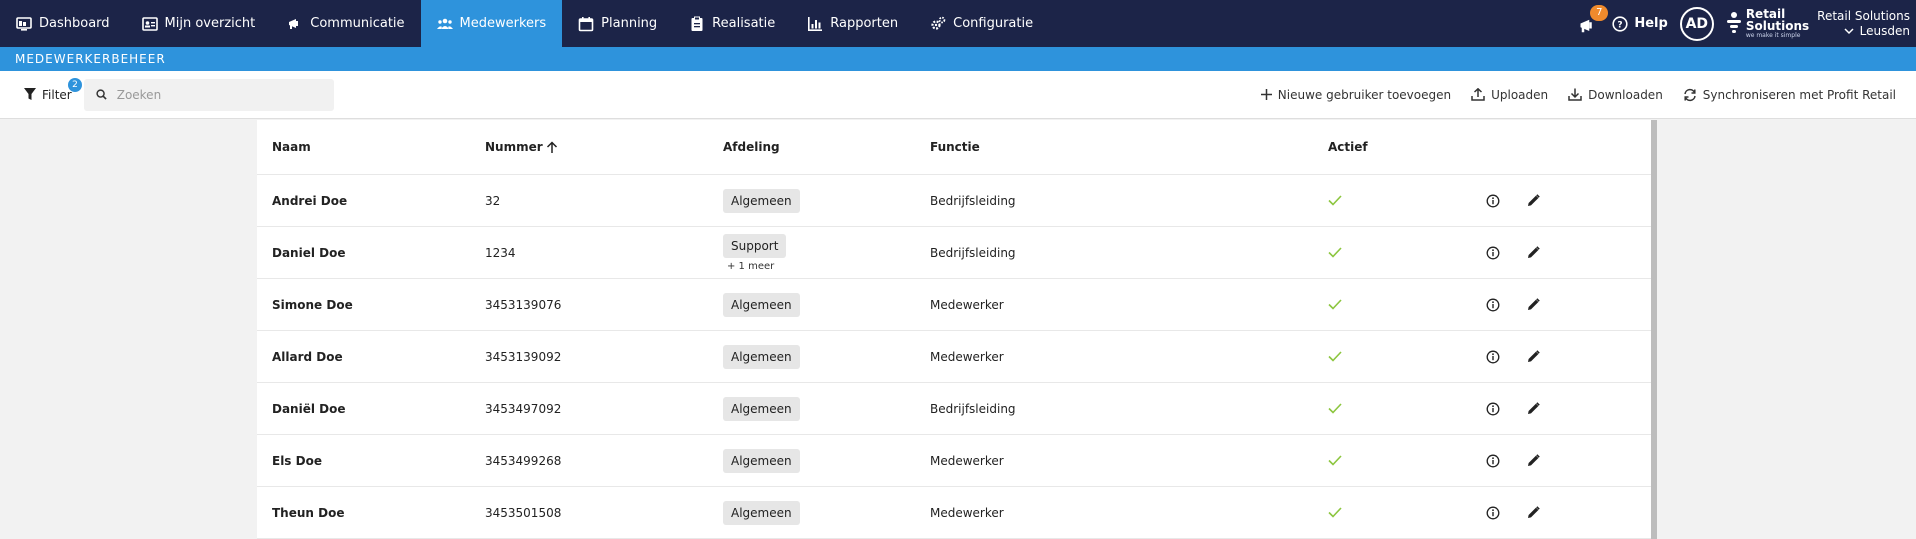 The width and height of the screenshot is (1916, 539). I want to click on clipboard-icon, so click(697, 23).